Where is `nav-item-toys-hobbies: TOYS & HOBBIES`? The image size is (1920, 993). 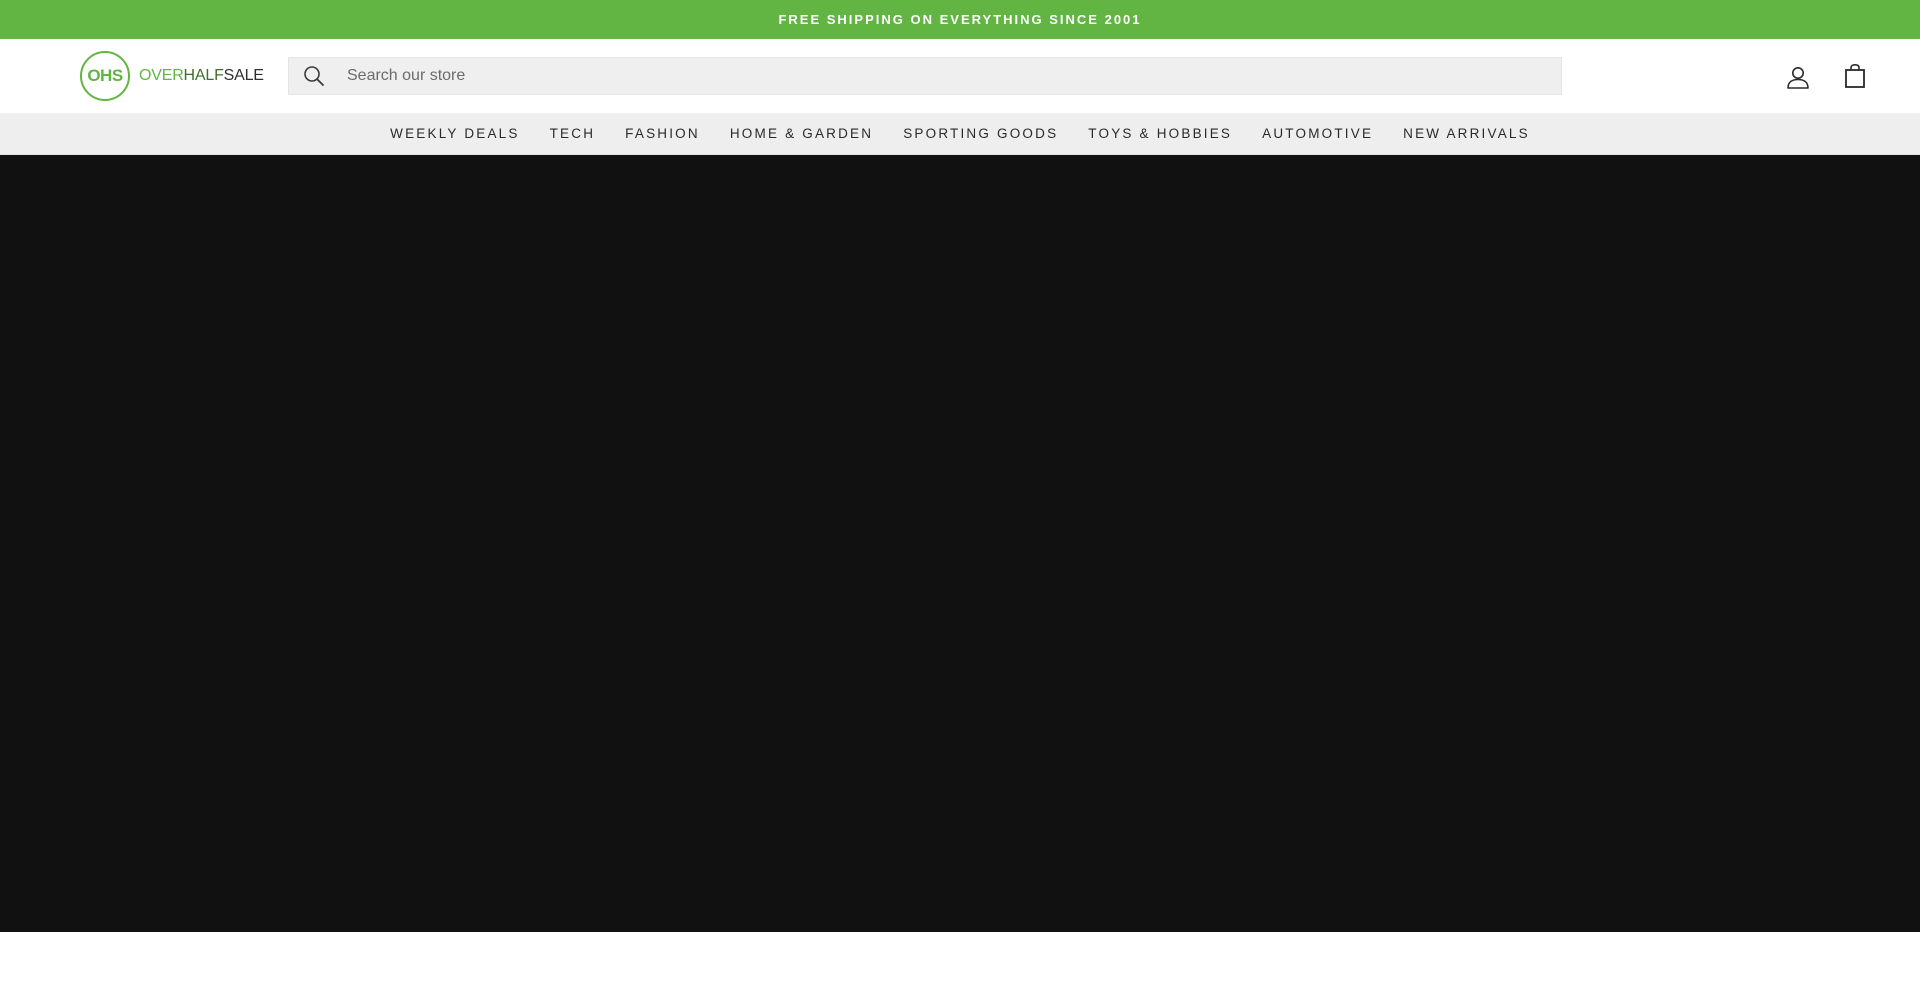
nav-item-toys-hobbies: TOYS & HOBBIES is located at coordinates (1160, 133).